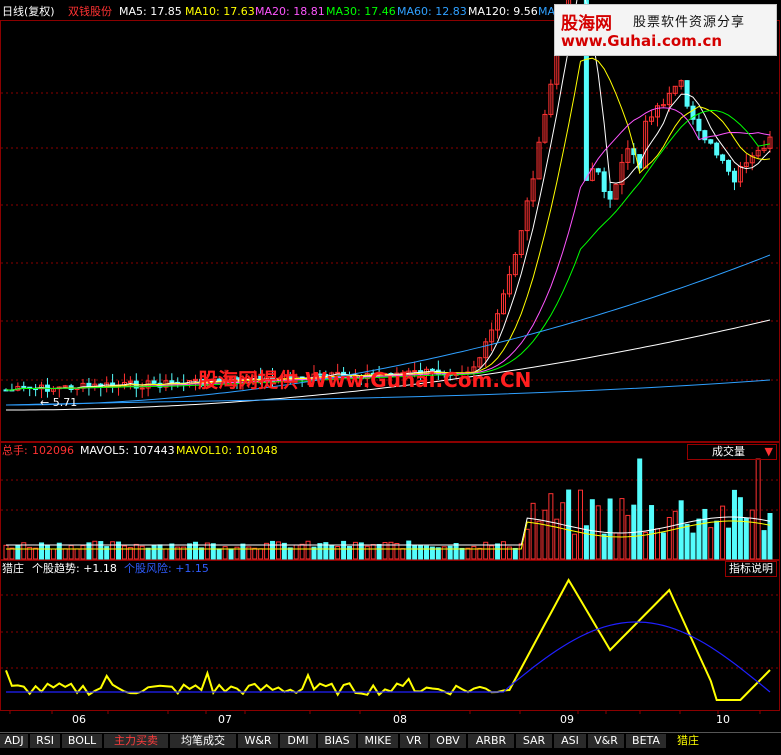 The height and width of the screenshot is (755, 781). What do you see at coordinates (14, 741) in the screenshot?
I see `tab-adj: ADJ` at bounding box center [14, 741].